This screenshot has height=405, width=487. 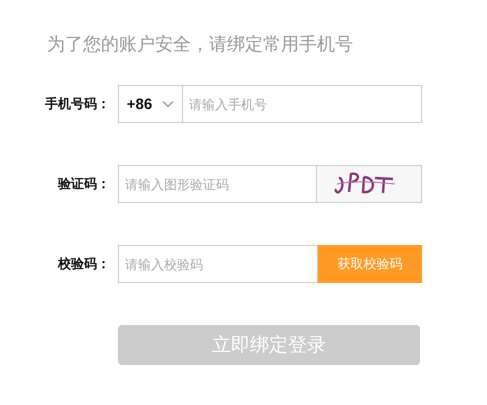 What do you see at coordinates (150, 104) in the screenshot?
I see `country-code-select: +86` at bounding box center [150, 104].